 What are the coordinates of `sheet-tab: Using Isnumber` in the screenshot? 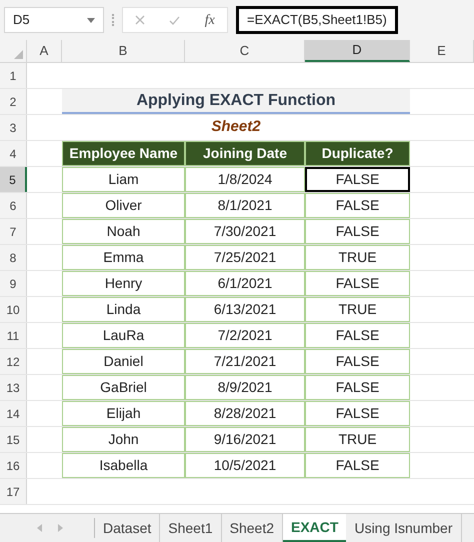 It's located at (404, 528).